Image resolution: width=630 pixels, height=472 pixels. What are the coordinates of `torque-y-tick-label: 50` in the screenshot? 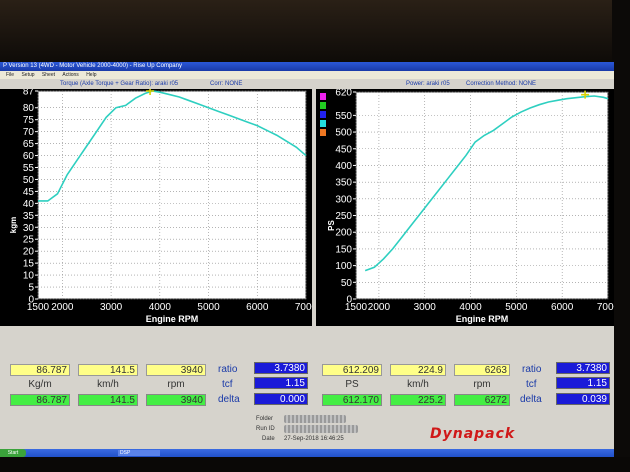 It's located at (29, 180).